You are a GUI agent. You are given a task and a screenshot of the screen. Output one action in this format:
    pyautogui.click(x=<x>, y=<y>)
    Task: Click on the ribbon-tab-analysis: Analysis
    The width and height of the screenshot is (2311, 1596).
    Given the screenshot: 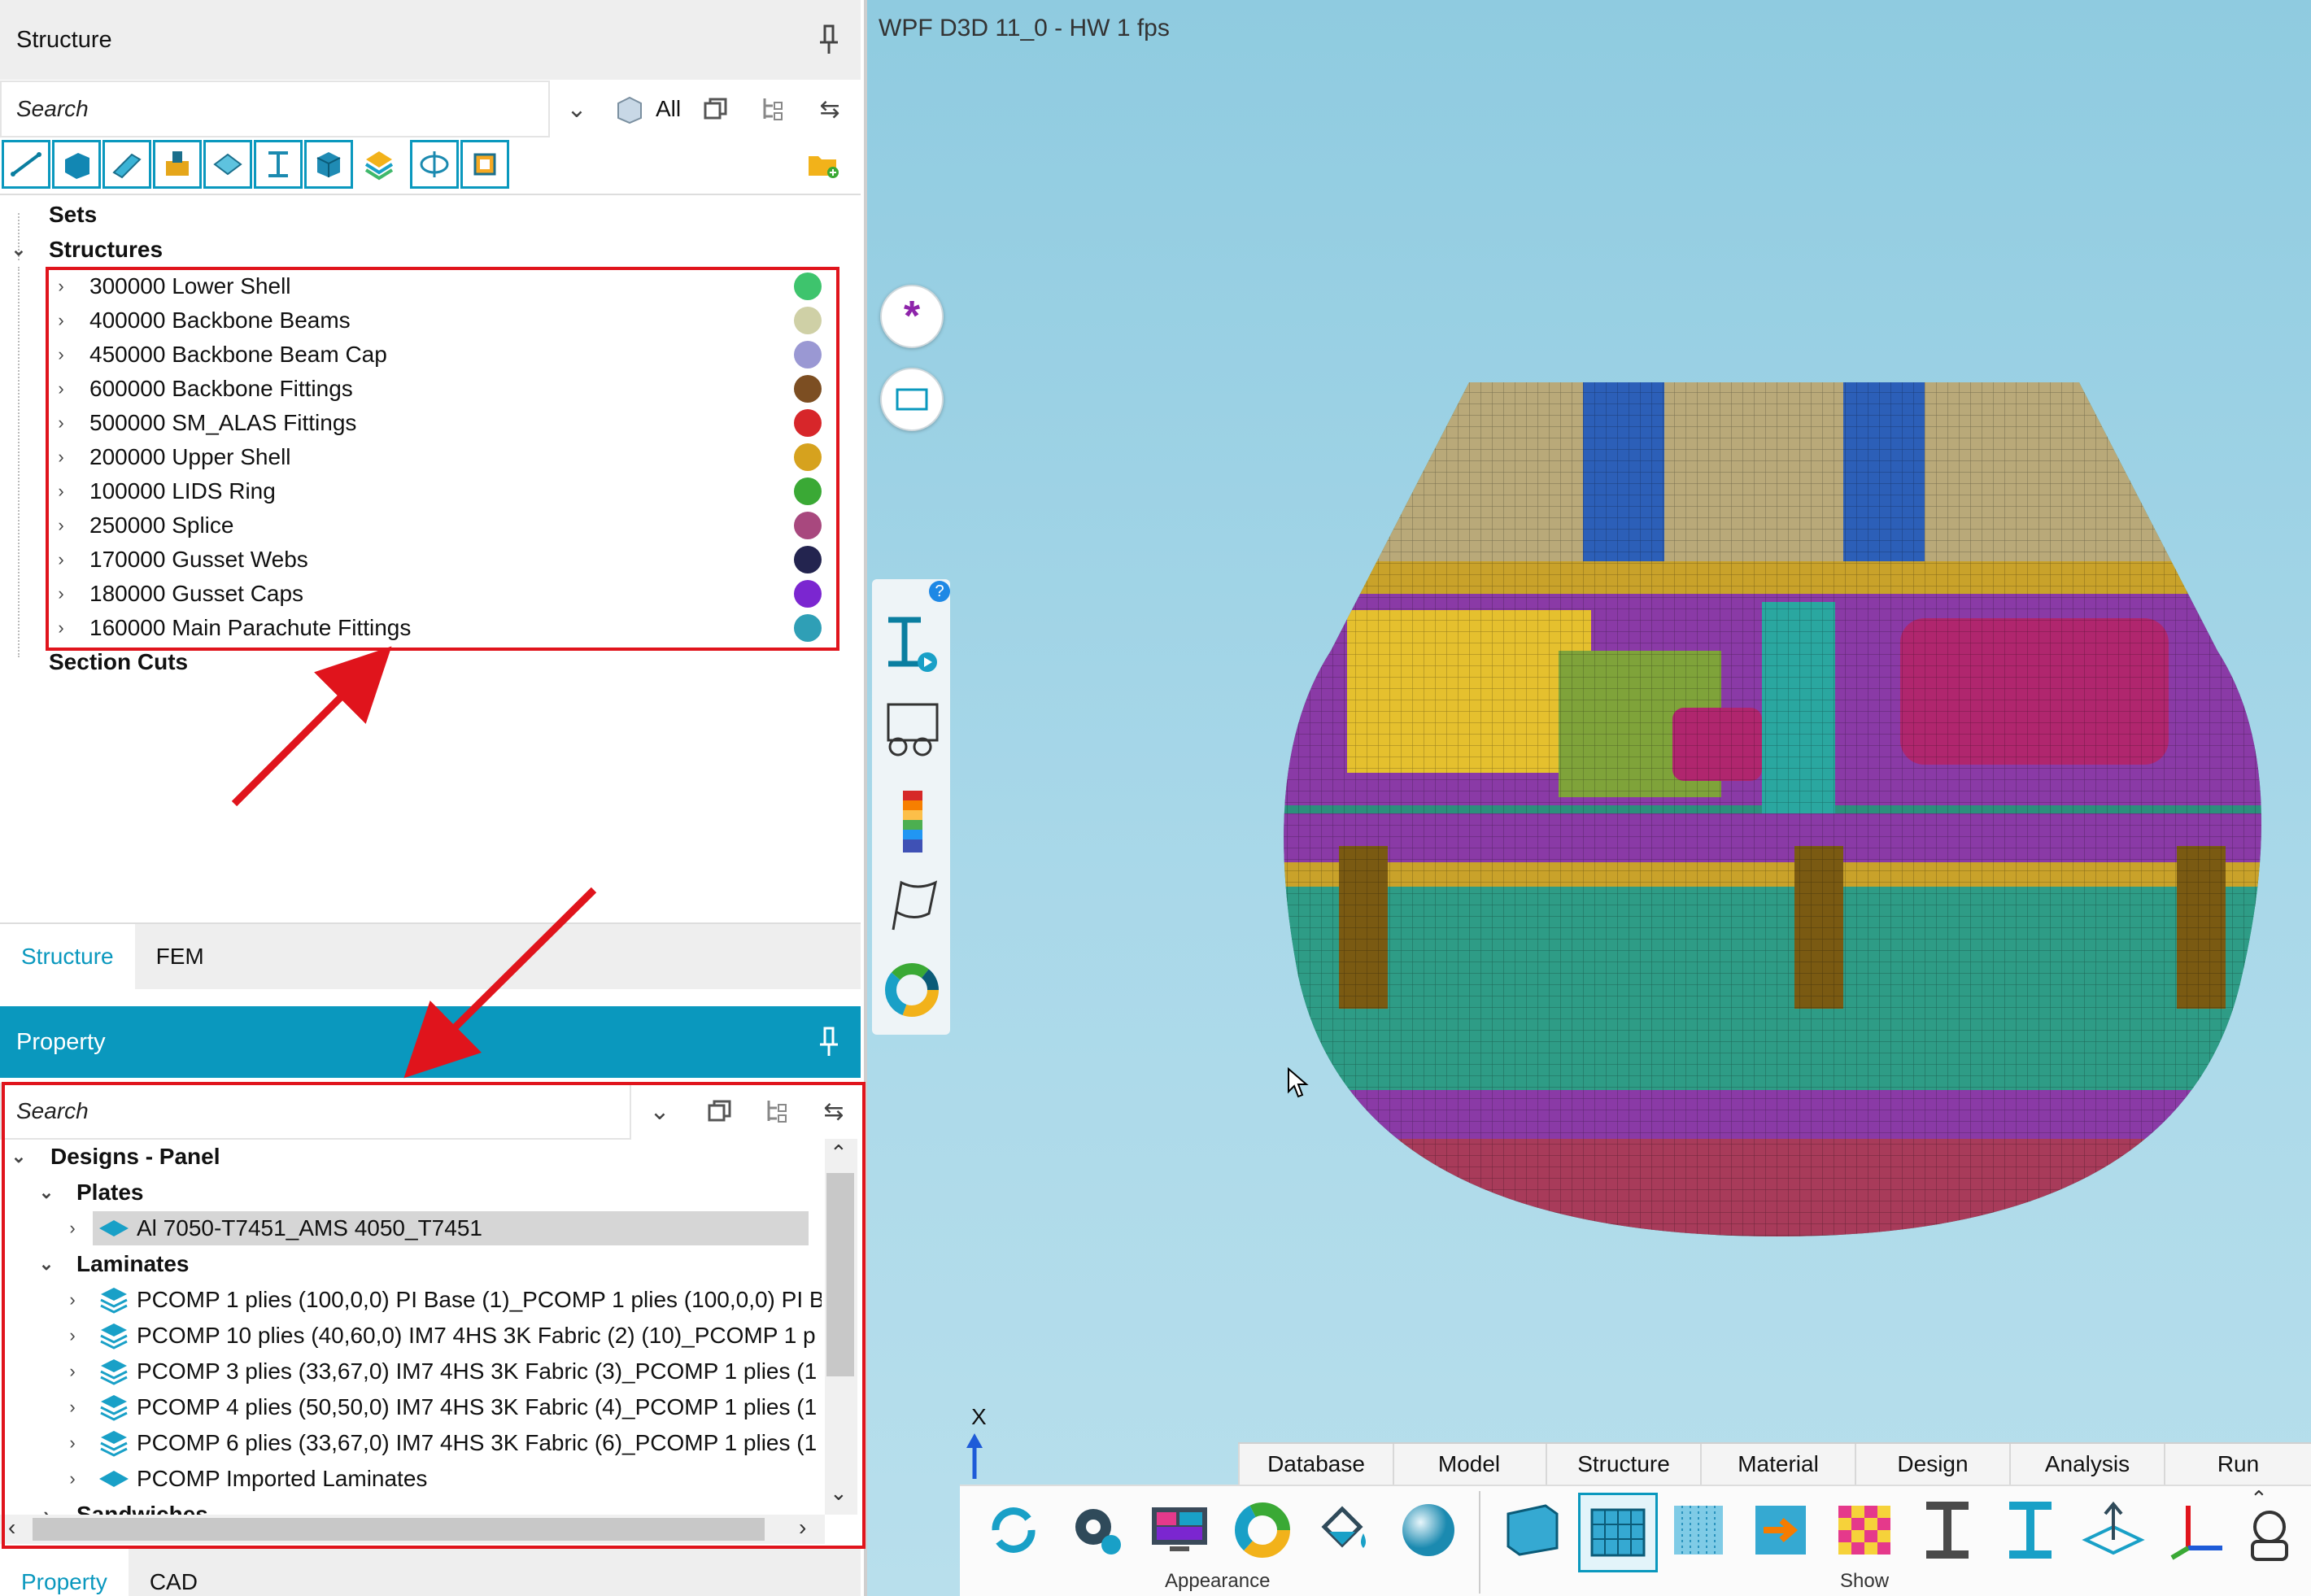 What is the action you would take?
    pyautogui.click(x=2088, y=1464)
    